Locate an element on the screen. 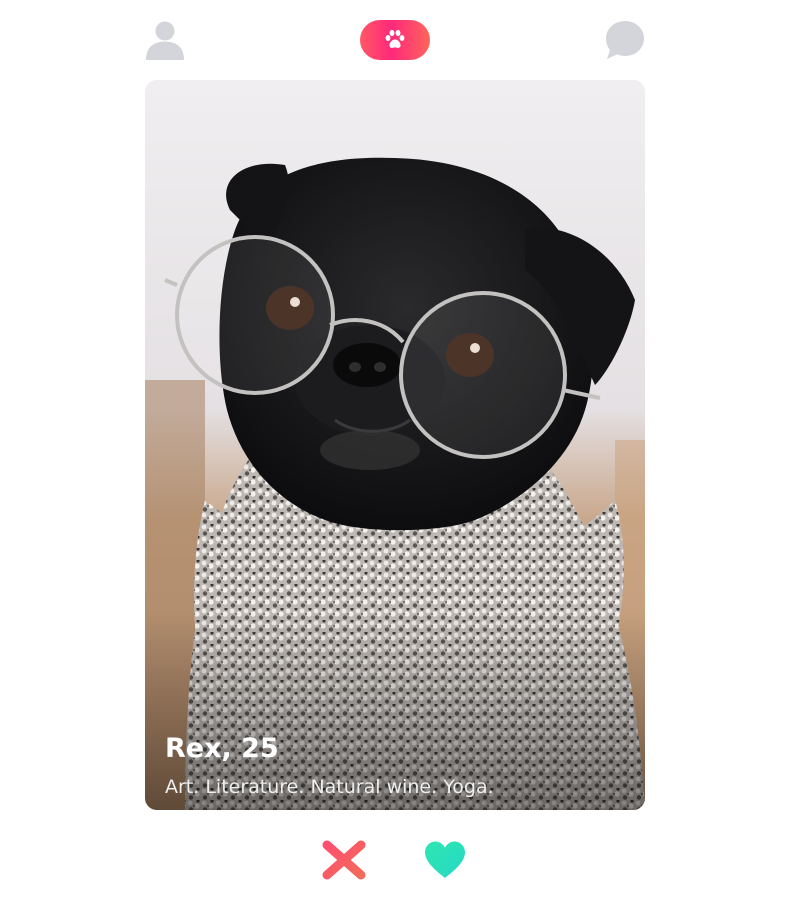 The image size is (800, 917). user-icon is located at coordinates (165, 40).